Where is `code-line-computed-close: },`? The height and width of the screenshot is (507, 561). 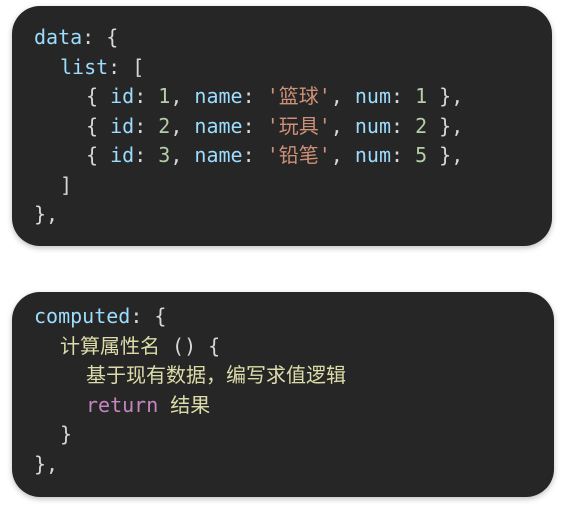 code-line-computed-close: }, is located at coordinates (294, 465).